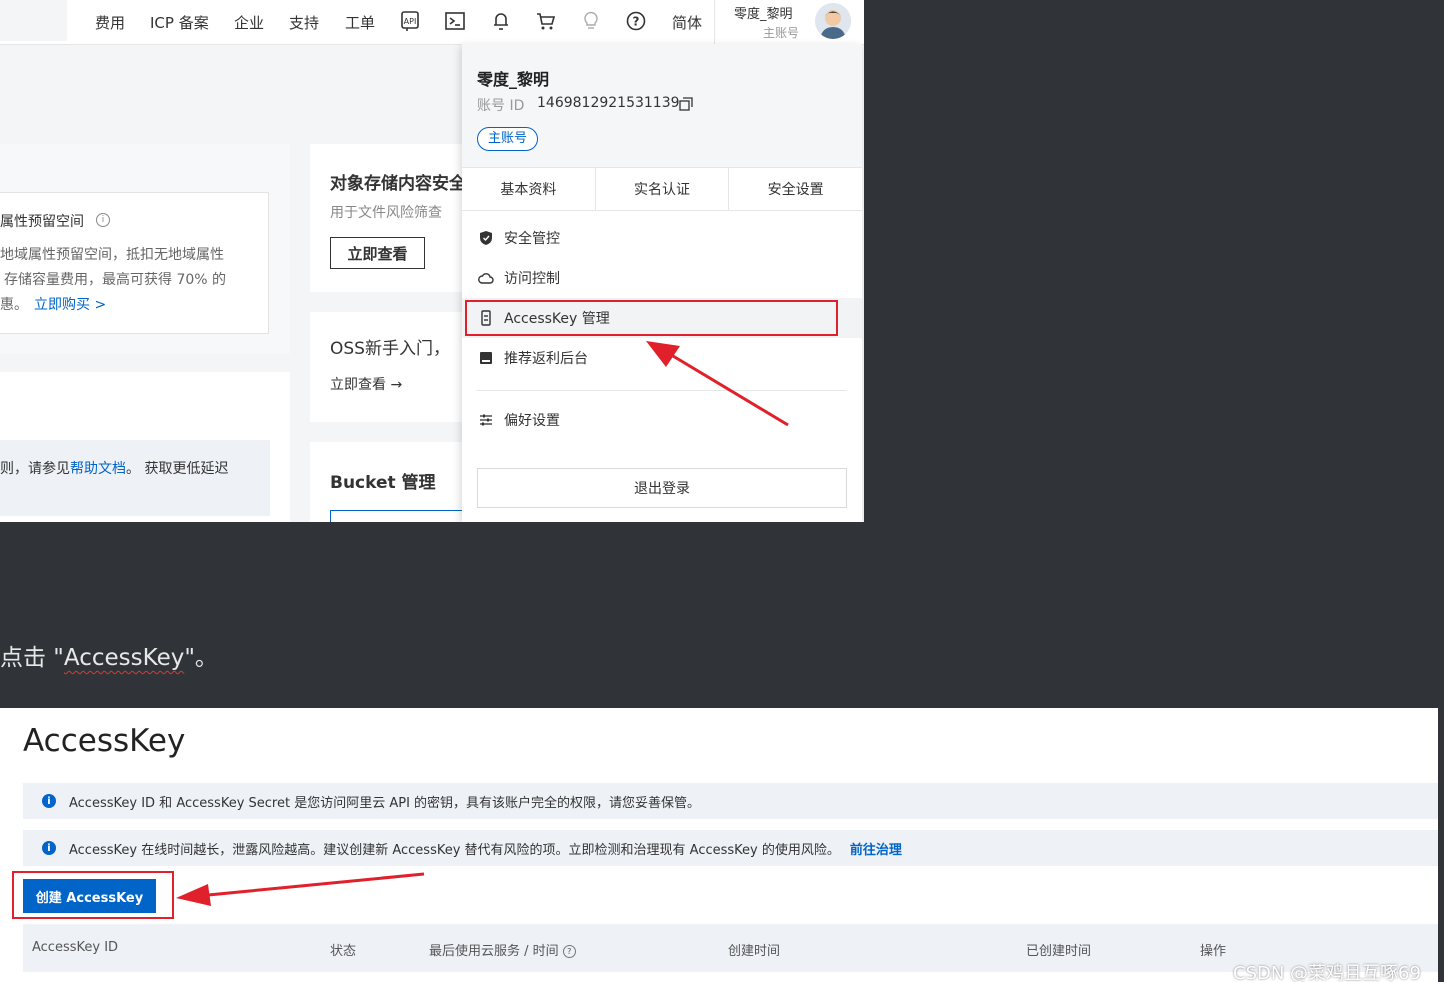 The image size is (1444, 982). What do you see at coordinates (33, 20) in the screenshot?
I see `search-box` at bounding box center [33, 20].